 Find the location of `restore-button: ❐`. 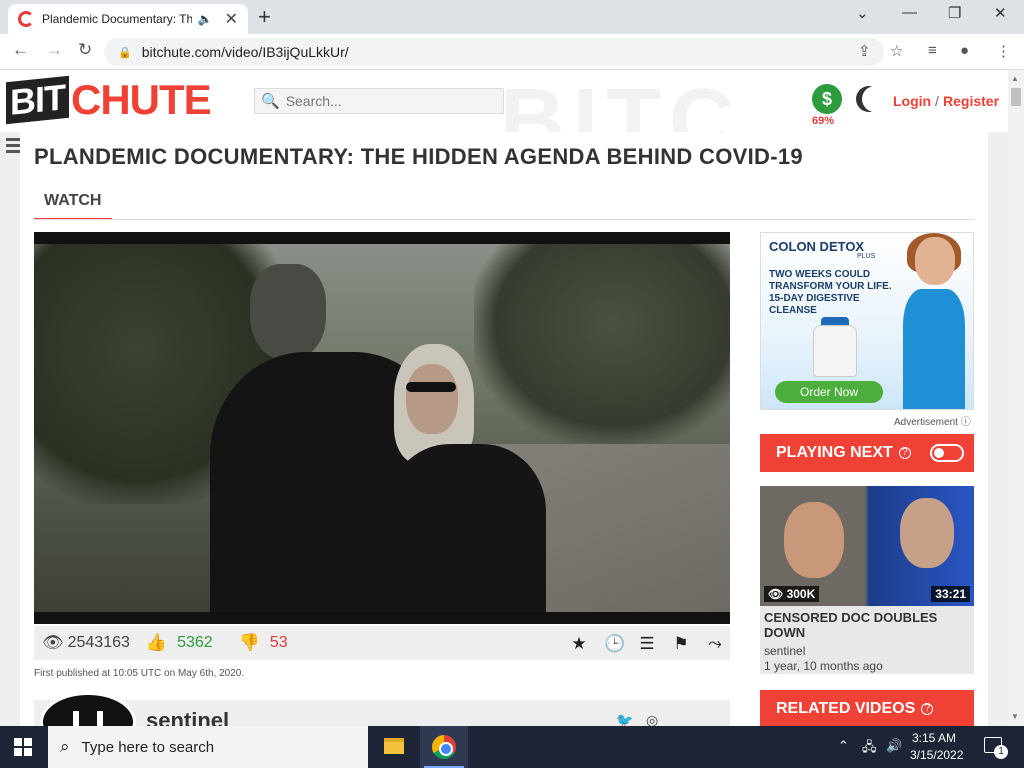

restore-button: ❐ is located at coordinates (954, 13).